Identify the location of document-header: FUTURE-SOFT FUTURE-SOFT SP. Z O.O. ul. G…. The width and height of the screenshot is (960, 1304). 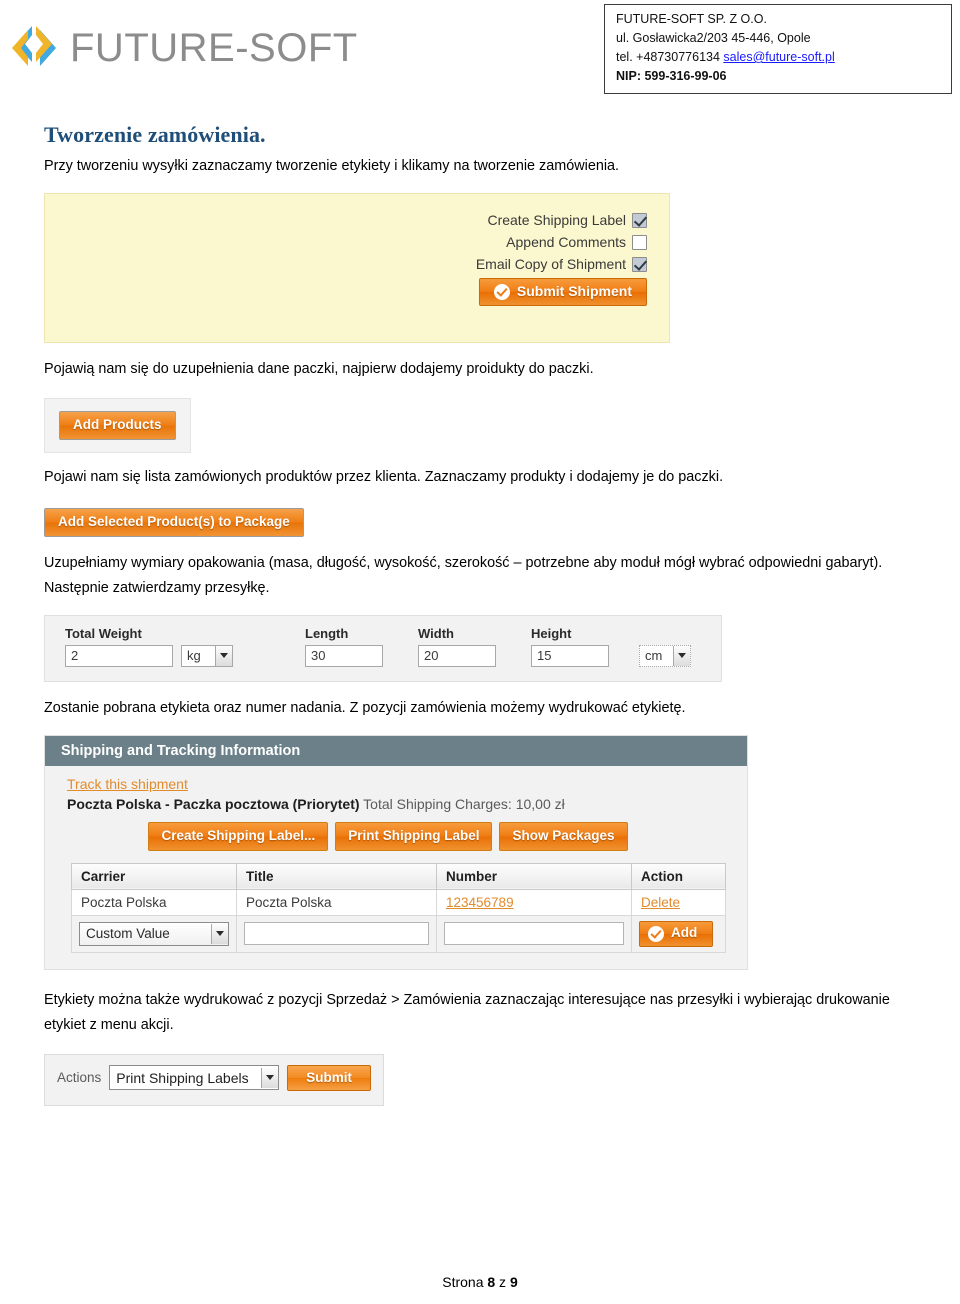
(480, 50).